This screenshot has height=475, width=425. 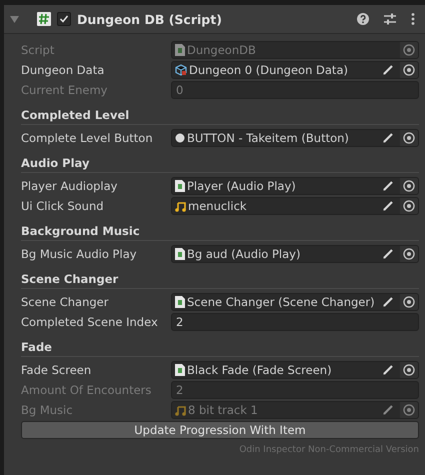 I want to click on enabled-checkbox, so click(x=64, y=19).